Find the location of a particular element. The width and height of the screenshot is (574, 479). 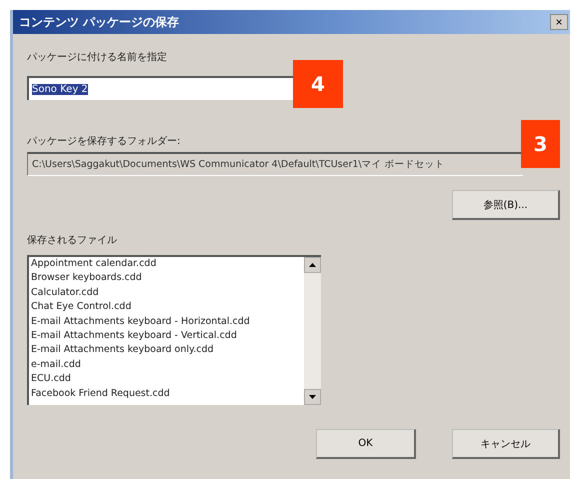

file-list-item: Facebook Friend Request.cdd is located at coordinates (167, 394).